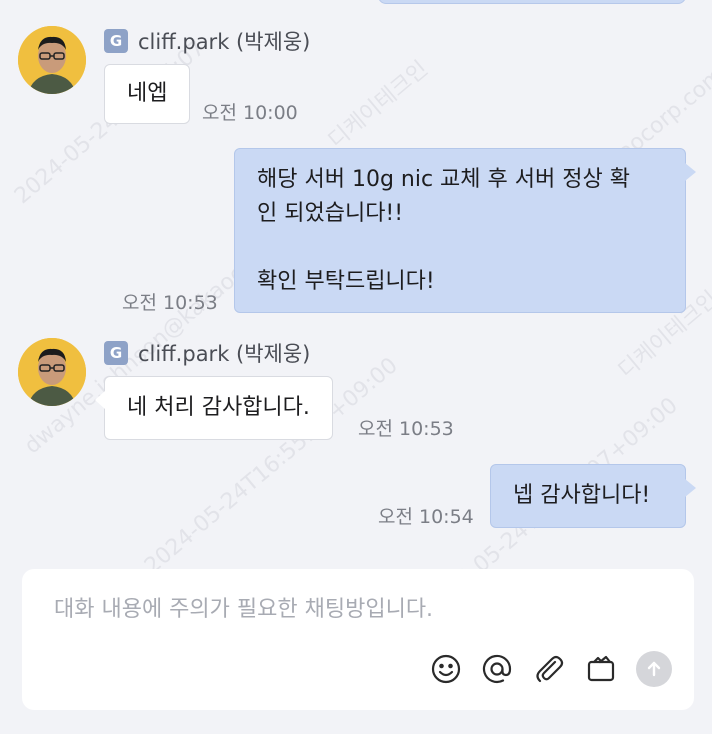 The width and height of the screenshot is (712, 734). I want to click on message-line: 인 되었습니다!!, so click(330, 213).